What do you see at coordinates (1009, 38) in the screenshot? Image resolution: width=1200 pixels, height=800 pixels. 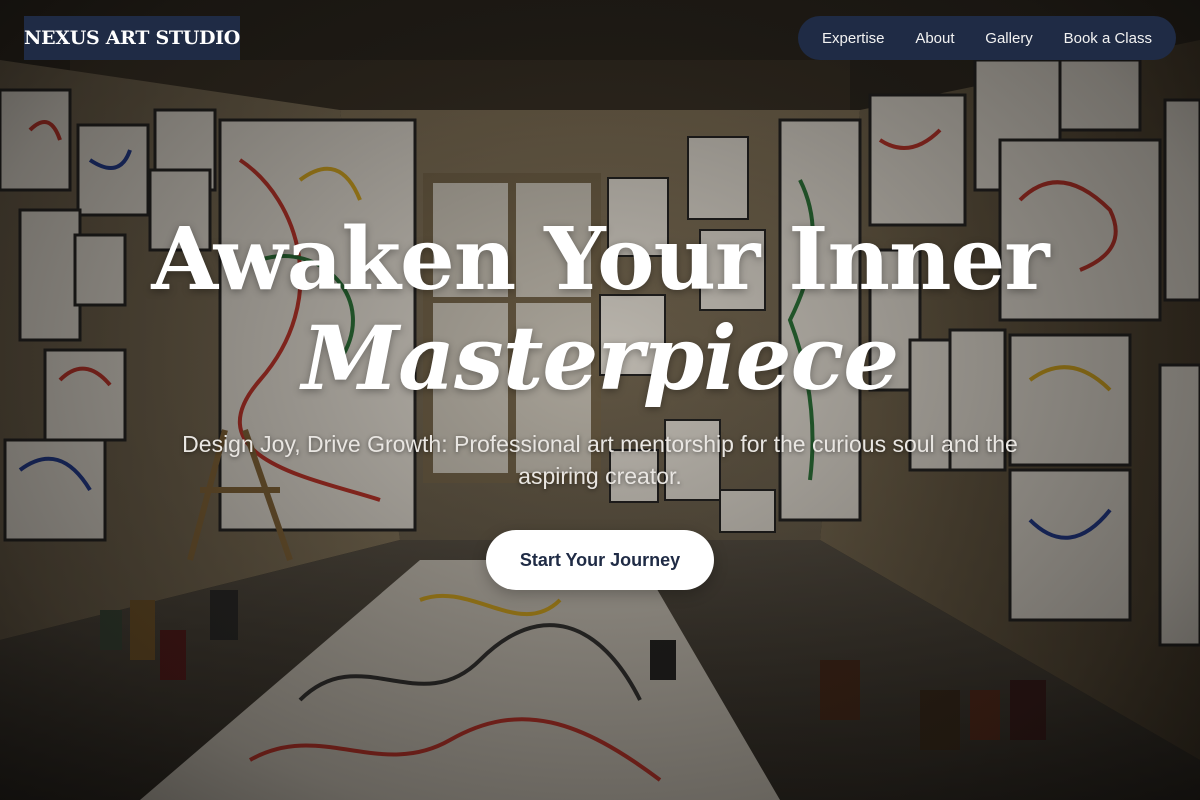 I see `nav-item-gallery: Gallery` at bounding box center [1009, 38].